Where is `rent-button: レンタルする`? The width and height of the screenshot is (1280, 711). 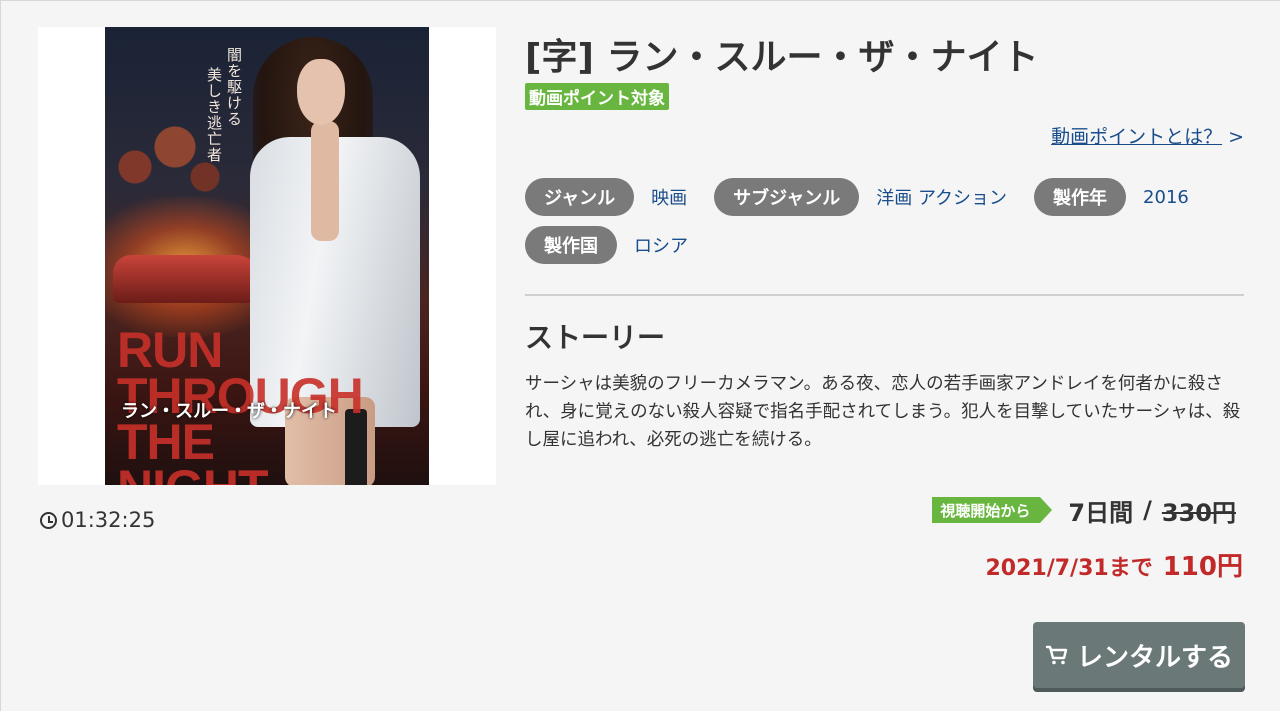 rent-button: レンタルする is located at coordinates (1139, 655).